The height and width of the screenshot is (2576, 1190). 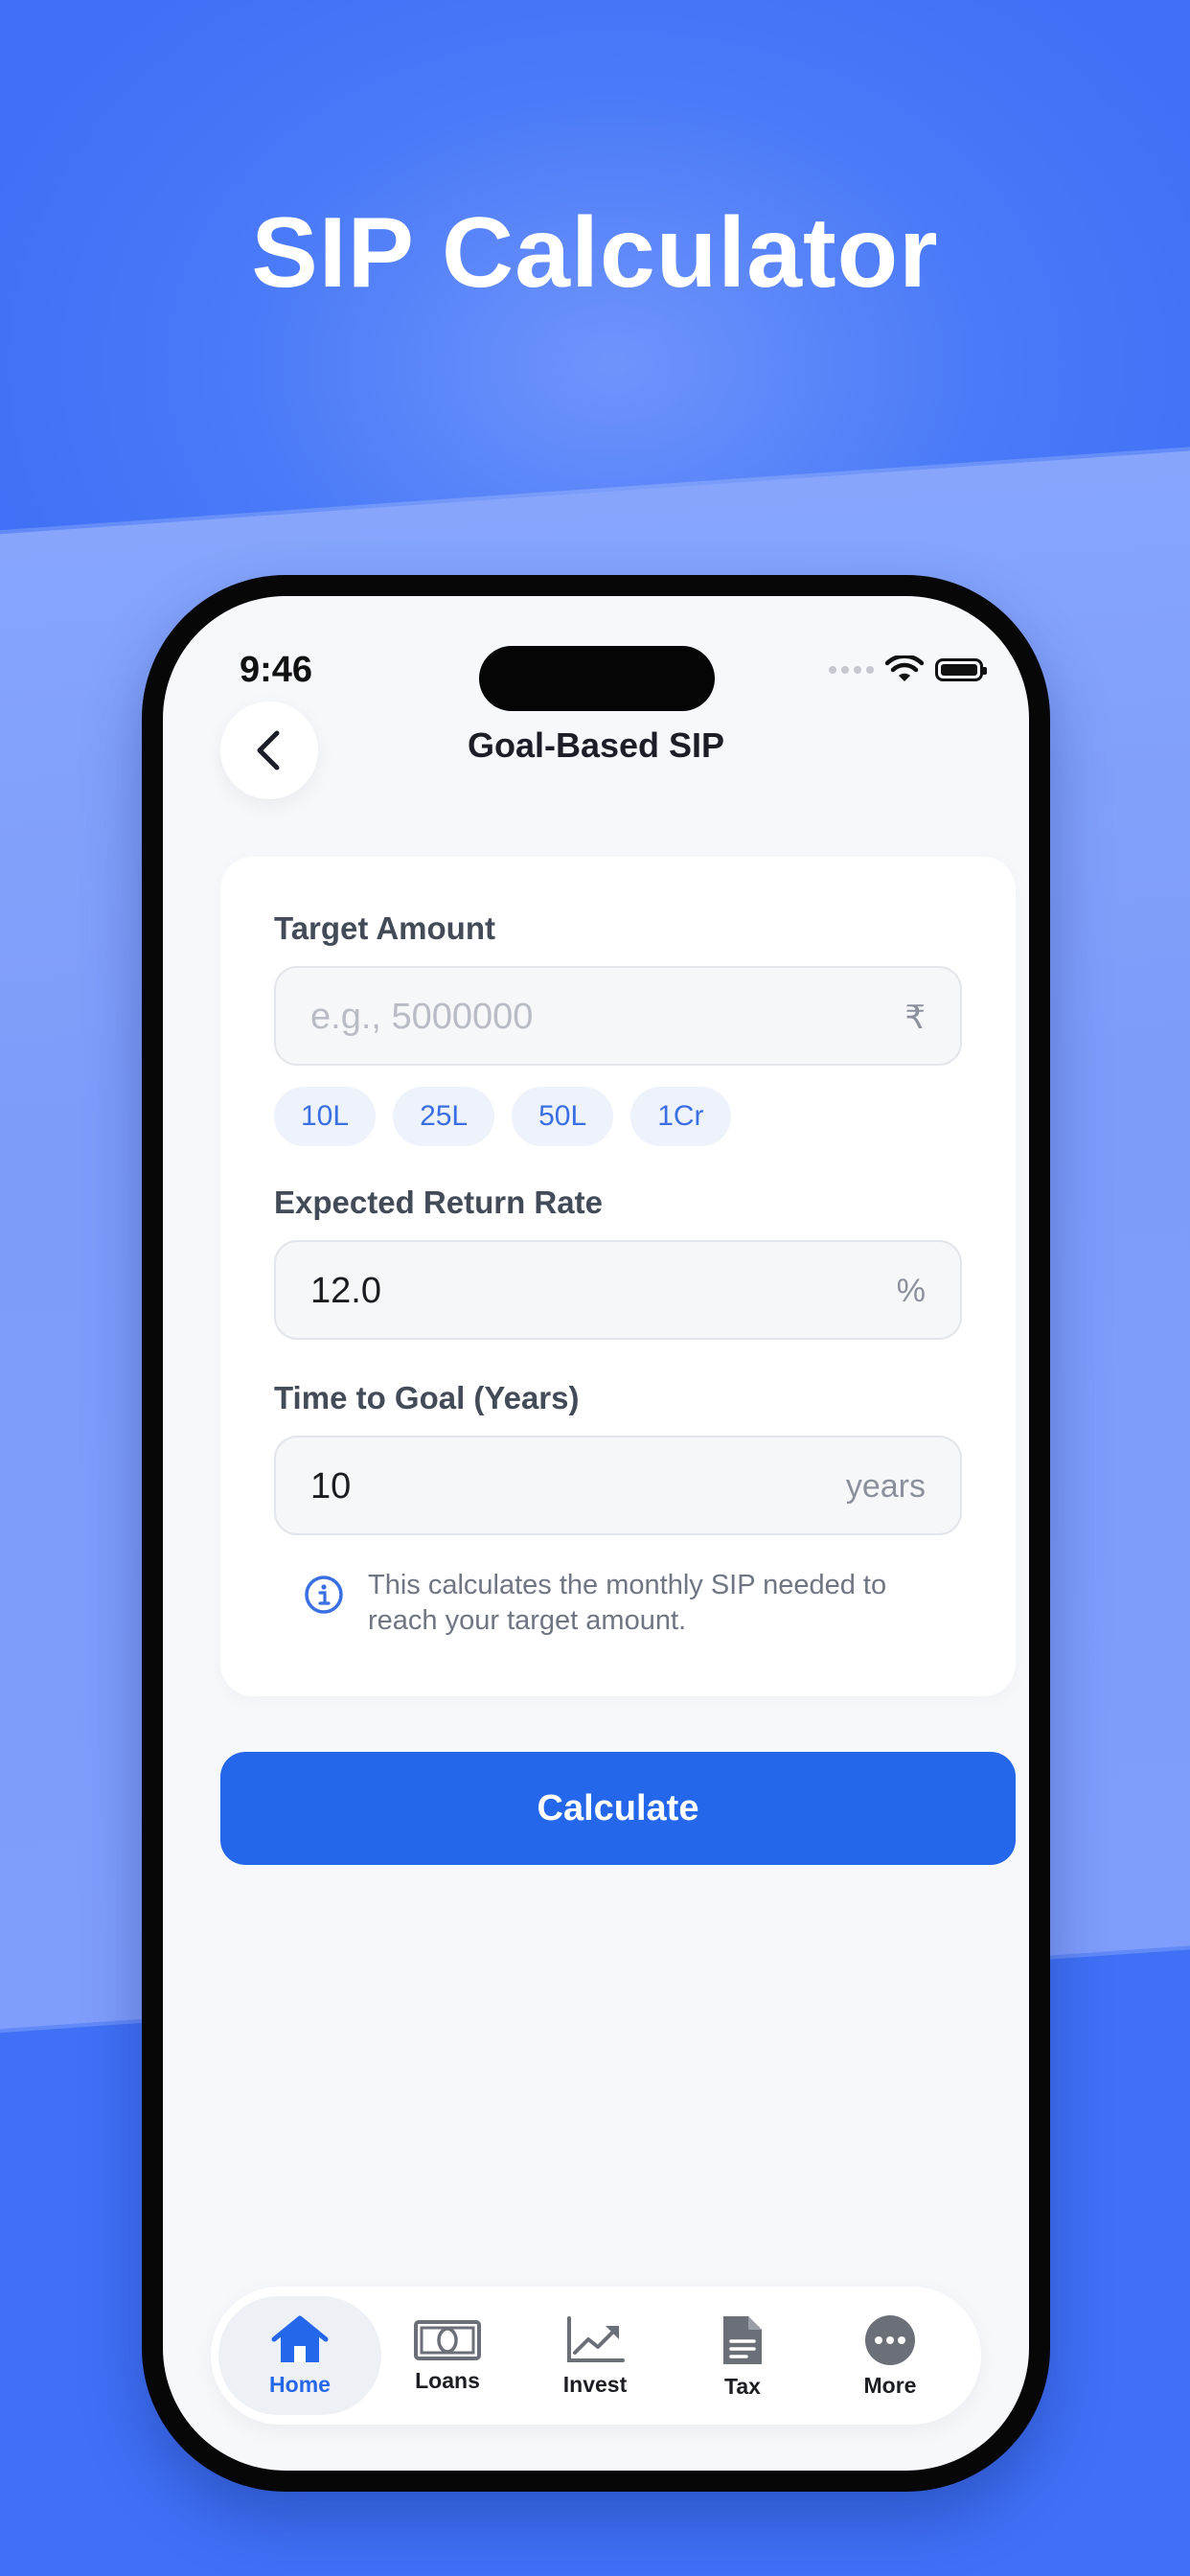 What do you see at coordinates (596, 745) in the screenshot?
I see `page-title: Goal-Based SIP` at bounding box center [596, 745].